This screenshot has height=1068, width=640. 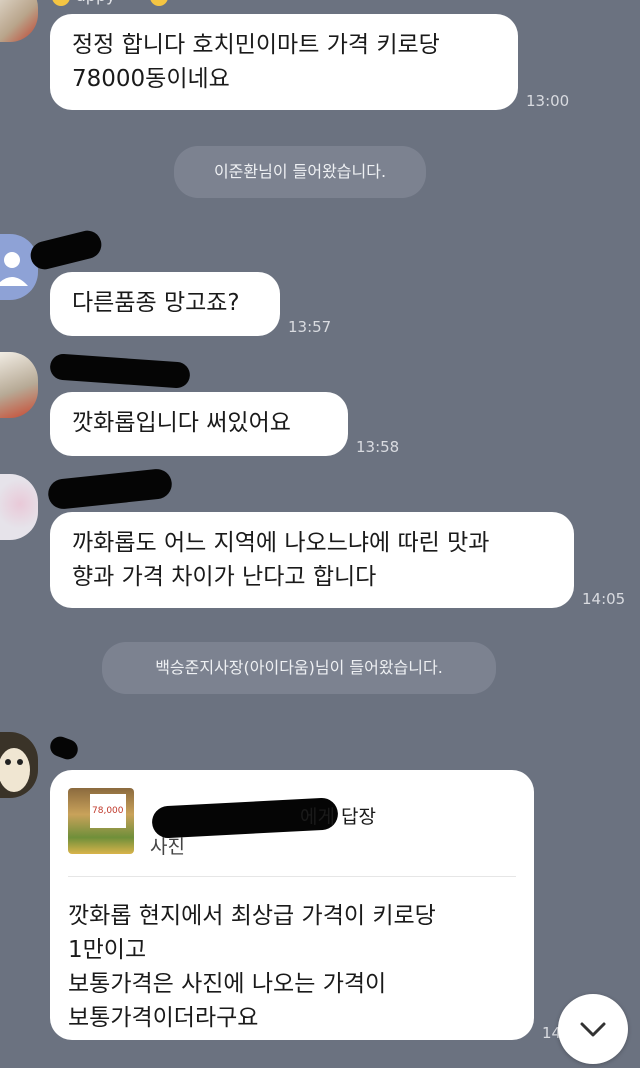 What do you see at coordinates (227, 984) in the screenshot?
I see `message-text: 보통가격은 사진에 나오는 가격이` at bounding box center [227, 984].